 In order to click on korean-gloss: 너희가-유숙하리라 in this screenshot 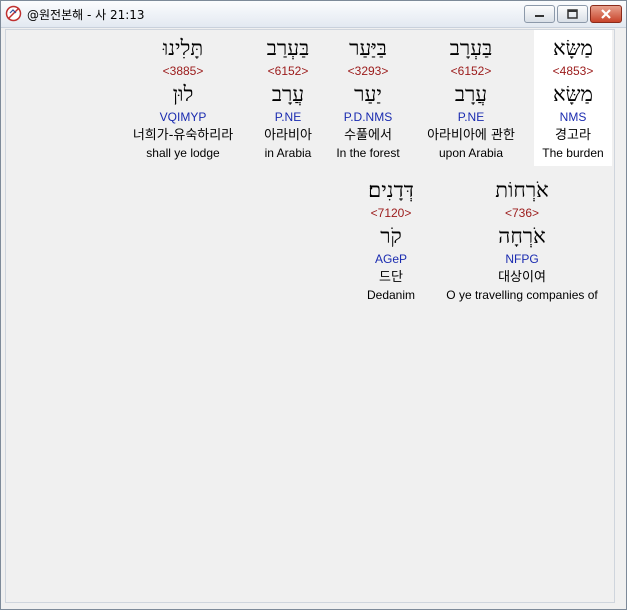, I will do `click(183, 135)`.